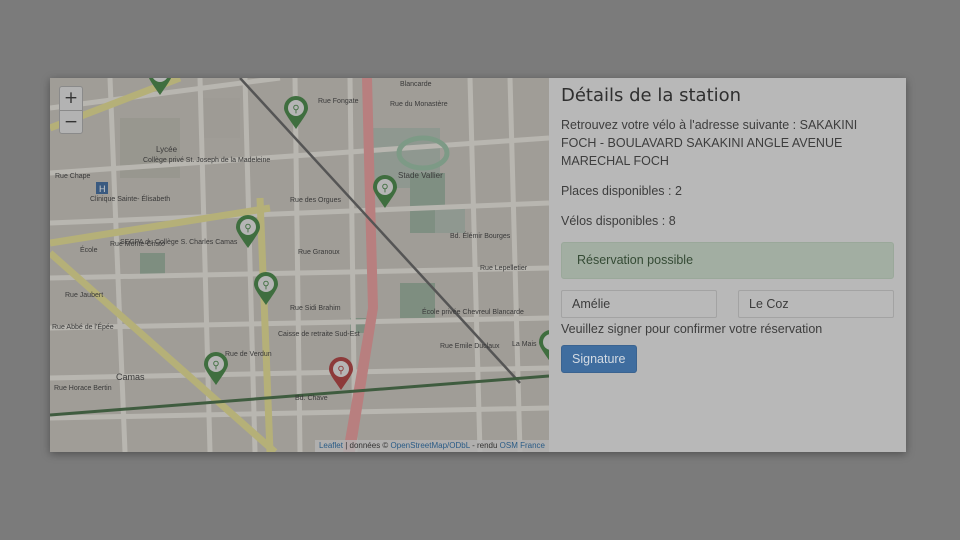 The image size is (960, 540). I want to click on attribution-text: | données ©, so click(366, 445).